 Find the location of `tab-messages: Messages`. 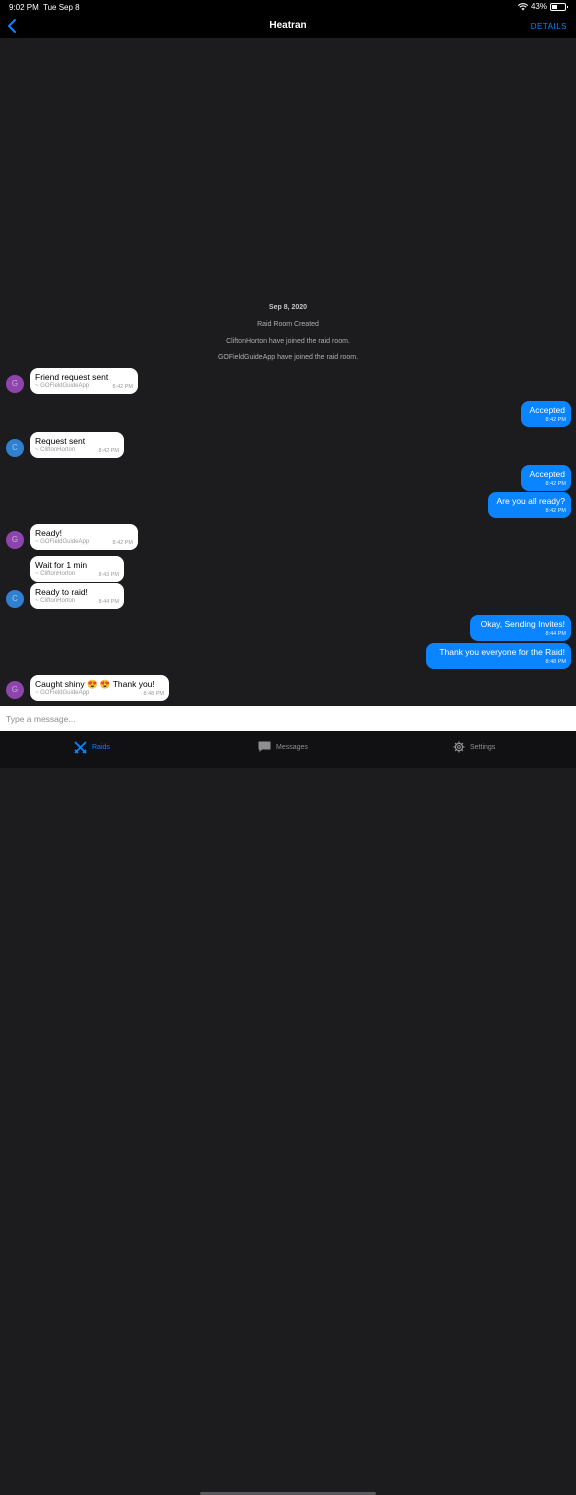

tab-messages: Messages is located at coordinates (283, 747).